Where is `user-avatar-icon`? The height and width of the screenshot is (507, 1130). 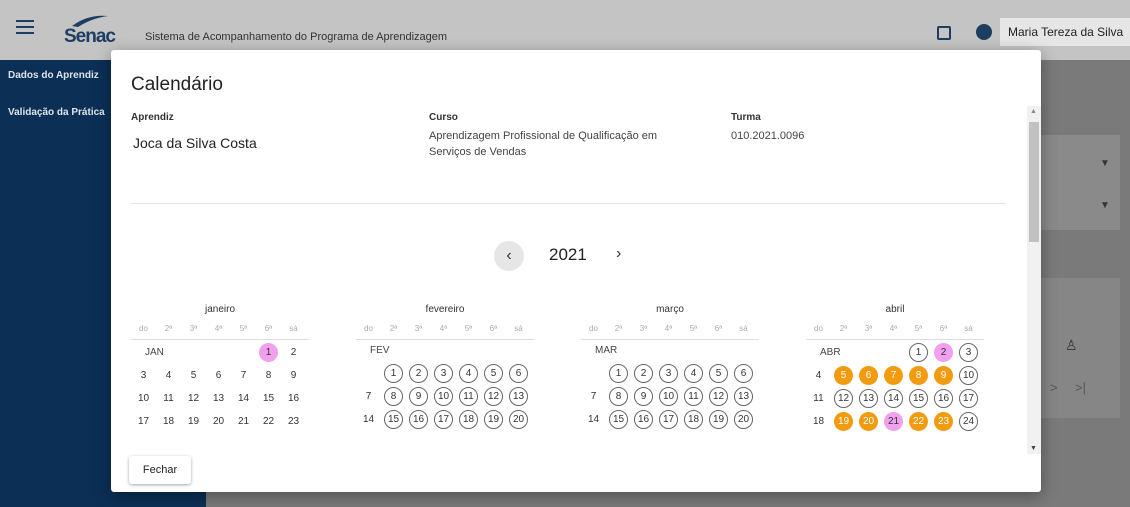
user-avatar-icon is located at coordinates (984, 32).